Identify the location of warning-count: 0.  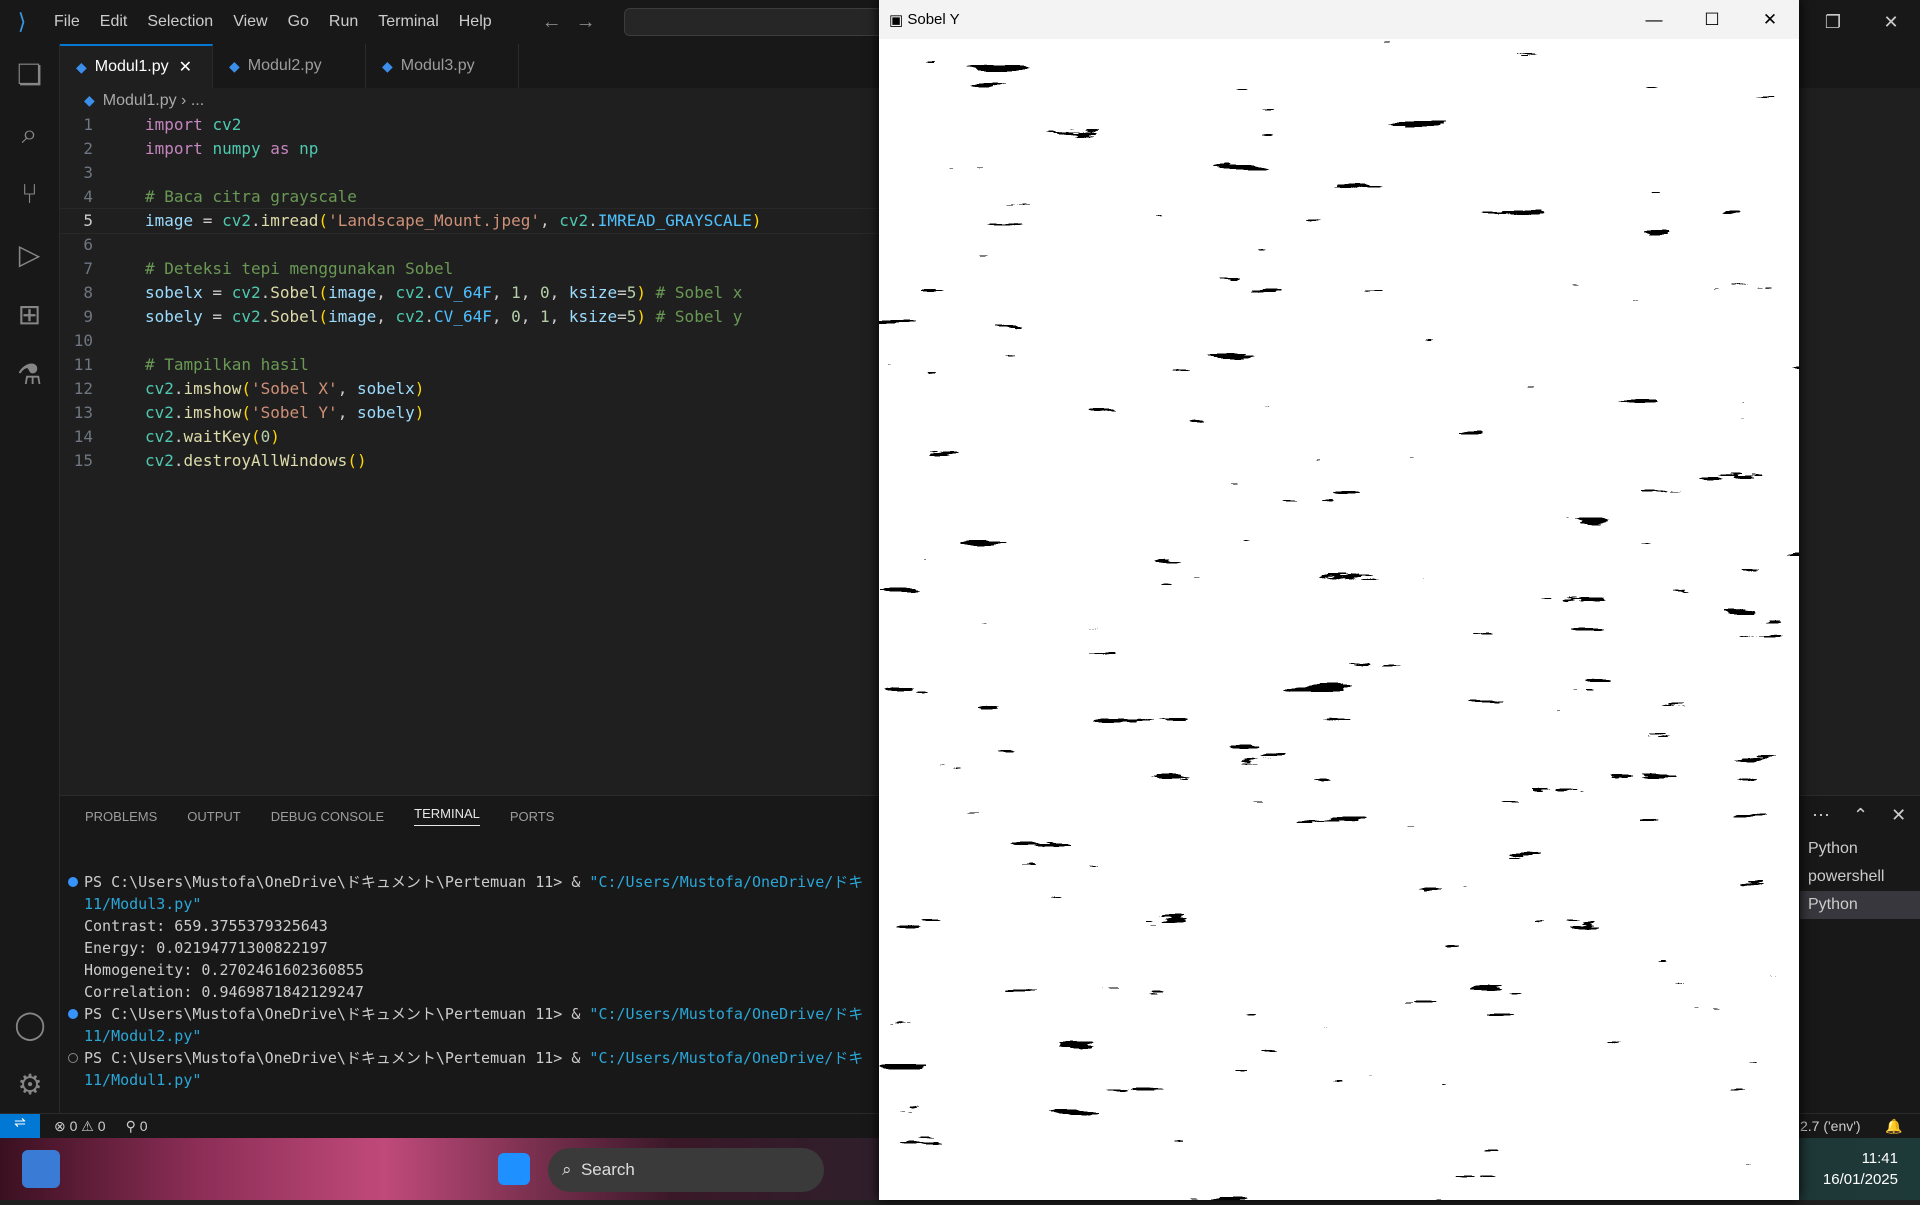
(101, 1125).